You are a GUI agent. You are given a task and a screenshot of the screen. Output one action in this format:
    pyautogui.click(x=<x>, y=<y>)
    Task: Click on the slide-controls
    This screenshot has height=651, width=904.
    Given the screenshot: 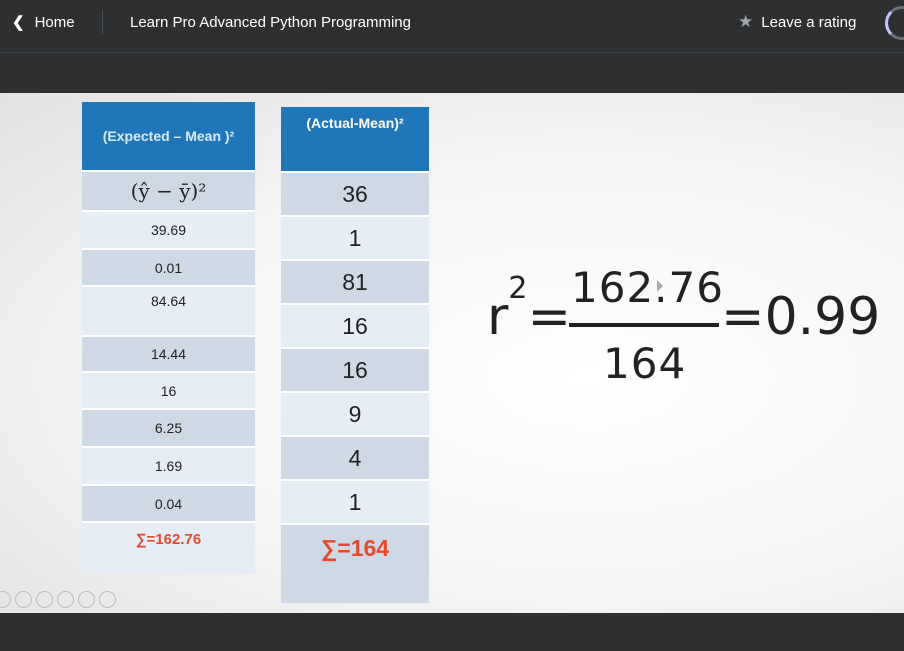 What is the action you would take?
    pyautogui.click(x=58, y=599)
    